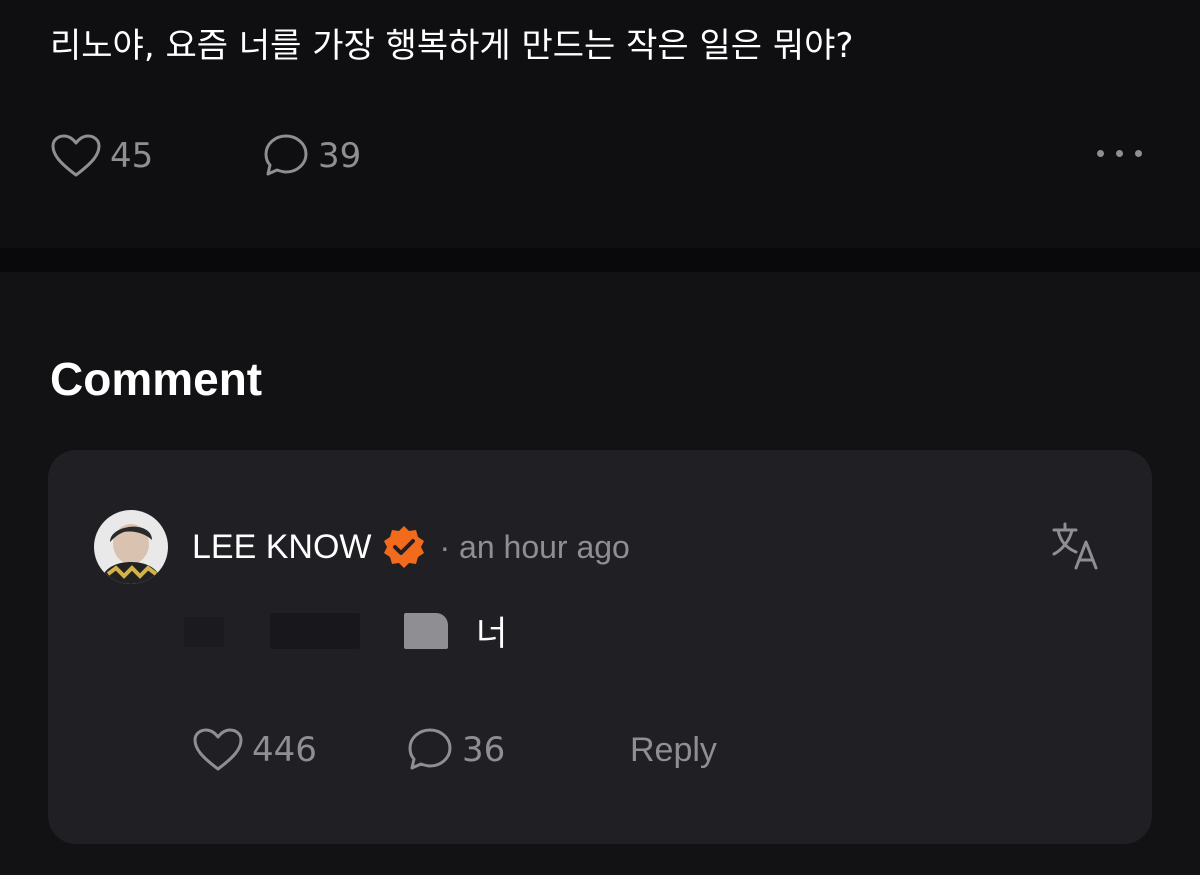 The image size is (1200, 875). What do you see at coordinates (311, 156) in the screenshot?
I see `post-comment-button: 39` at bounding box center [311, 156].